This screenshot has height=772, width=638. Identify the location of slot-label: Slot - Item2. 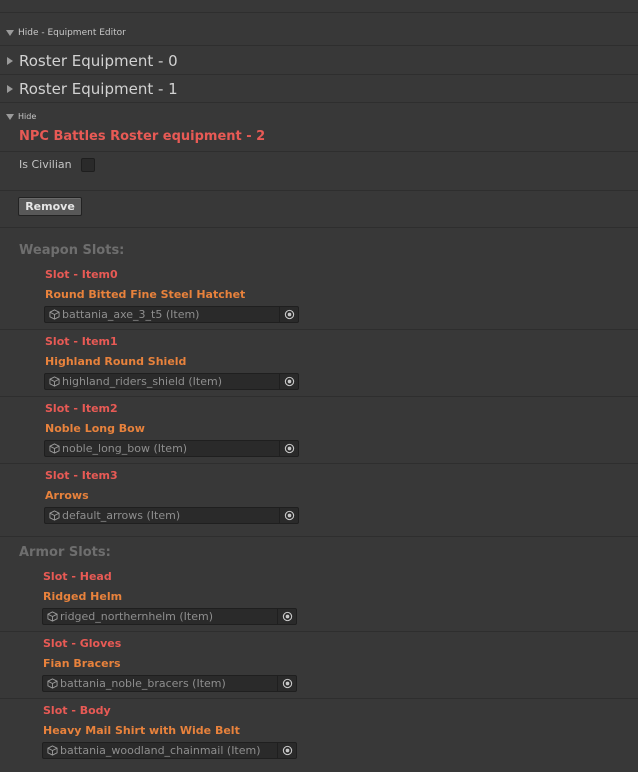
(81, 408).